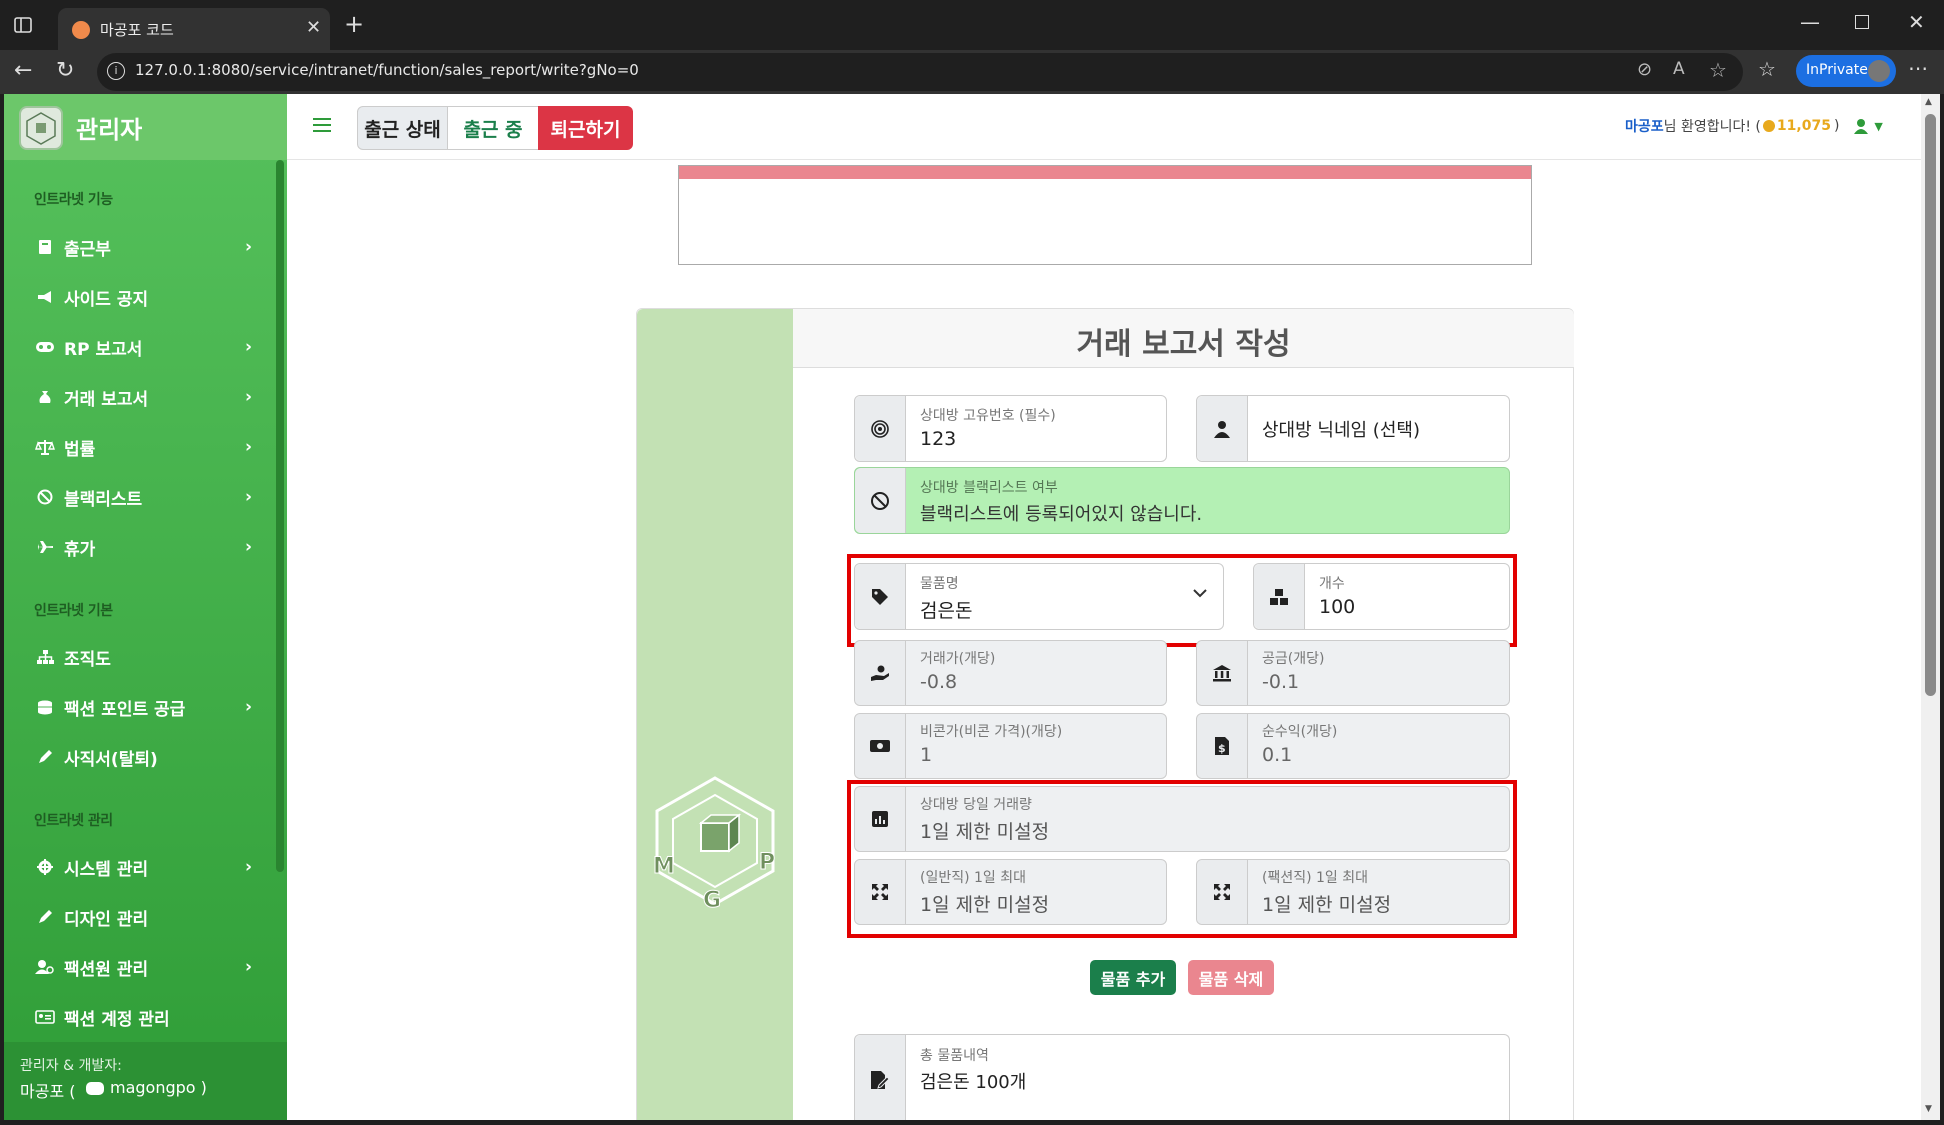 The image size is (1944, 1125). What do you see at coordinates (313, 27) in the screenshot?
I see `tab-close-icon: ✕` at bounding box center [313, 27].